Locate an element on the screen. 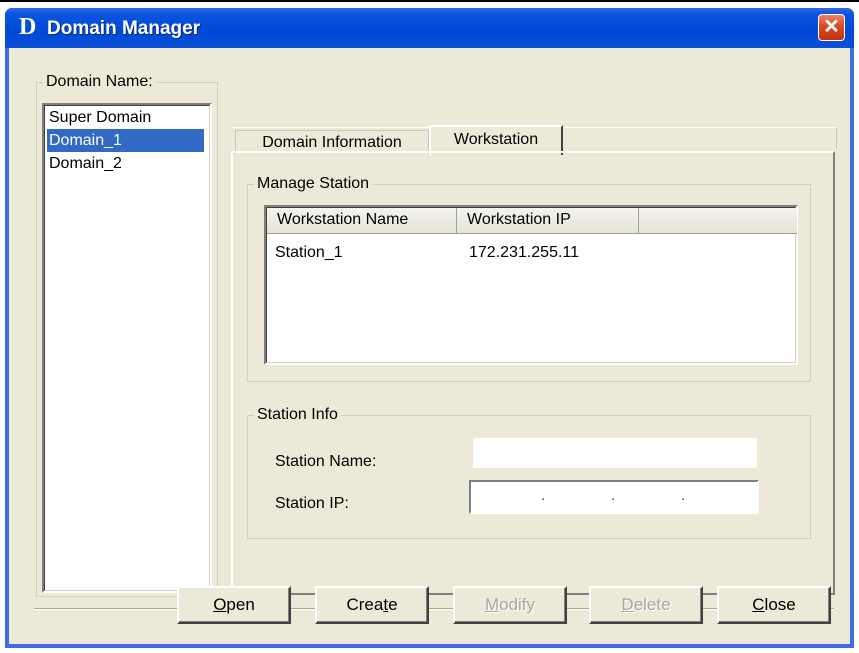 This screenshot has width=859, height=653. close-button: Close is located at coordinates (774, 605).